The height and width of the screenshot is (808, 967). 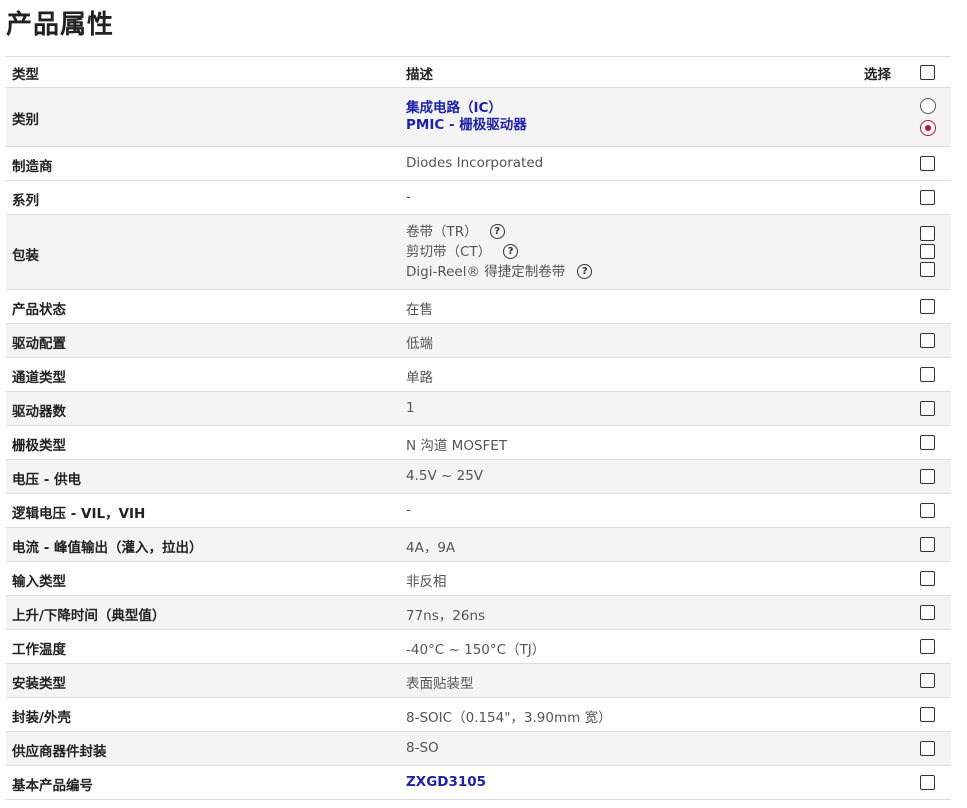 What do you see at coordinates (79, 514) in the screenshot?
I see `row-label: 逻辑电压 - VIL，VIH` at bounding box center [79, 514].